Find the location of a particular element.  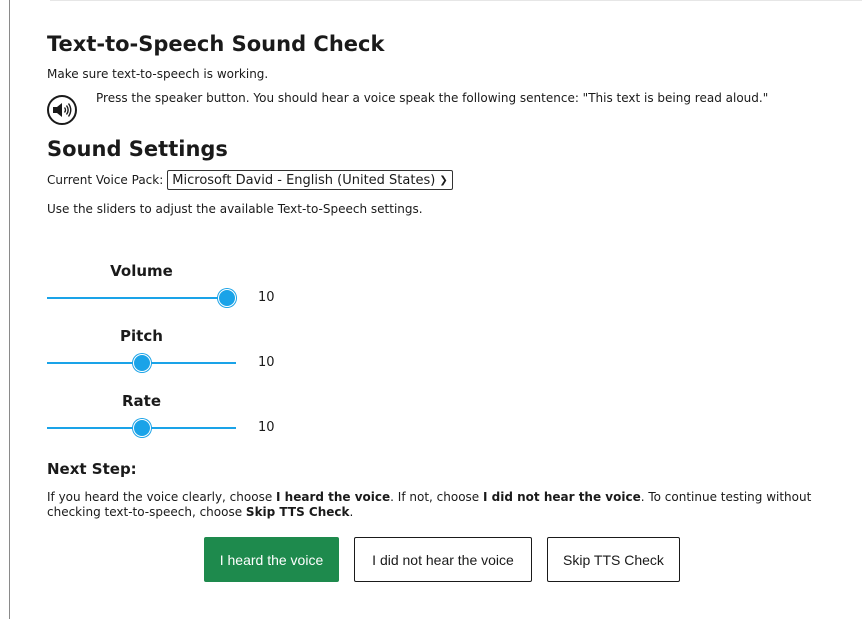

instruction-text-1: If you heard the voice clearly, choose is located at coordinates (162, 497).